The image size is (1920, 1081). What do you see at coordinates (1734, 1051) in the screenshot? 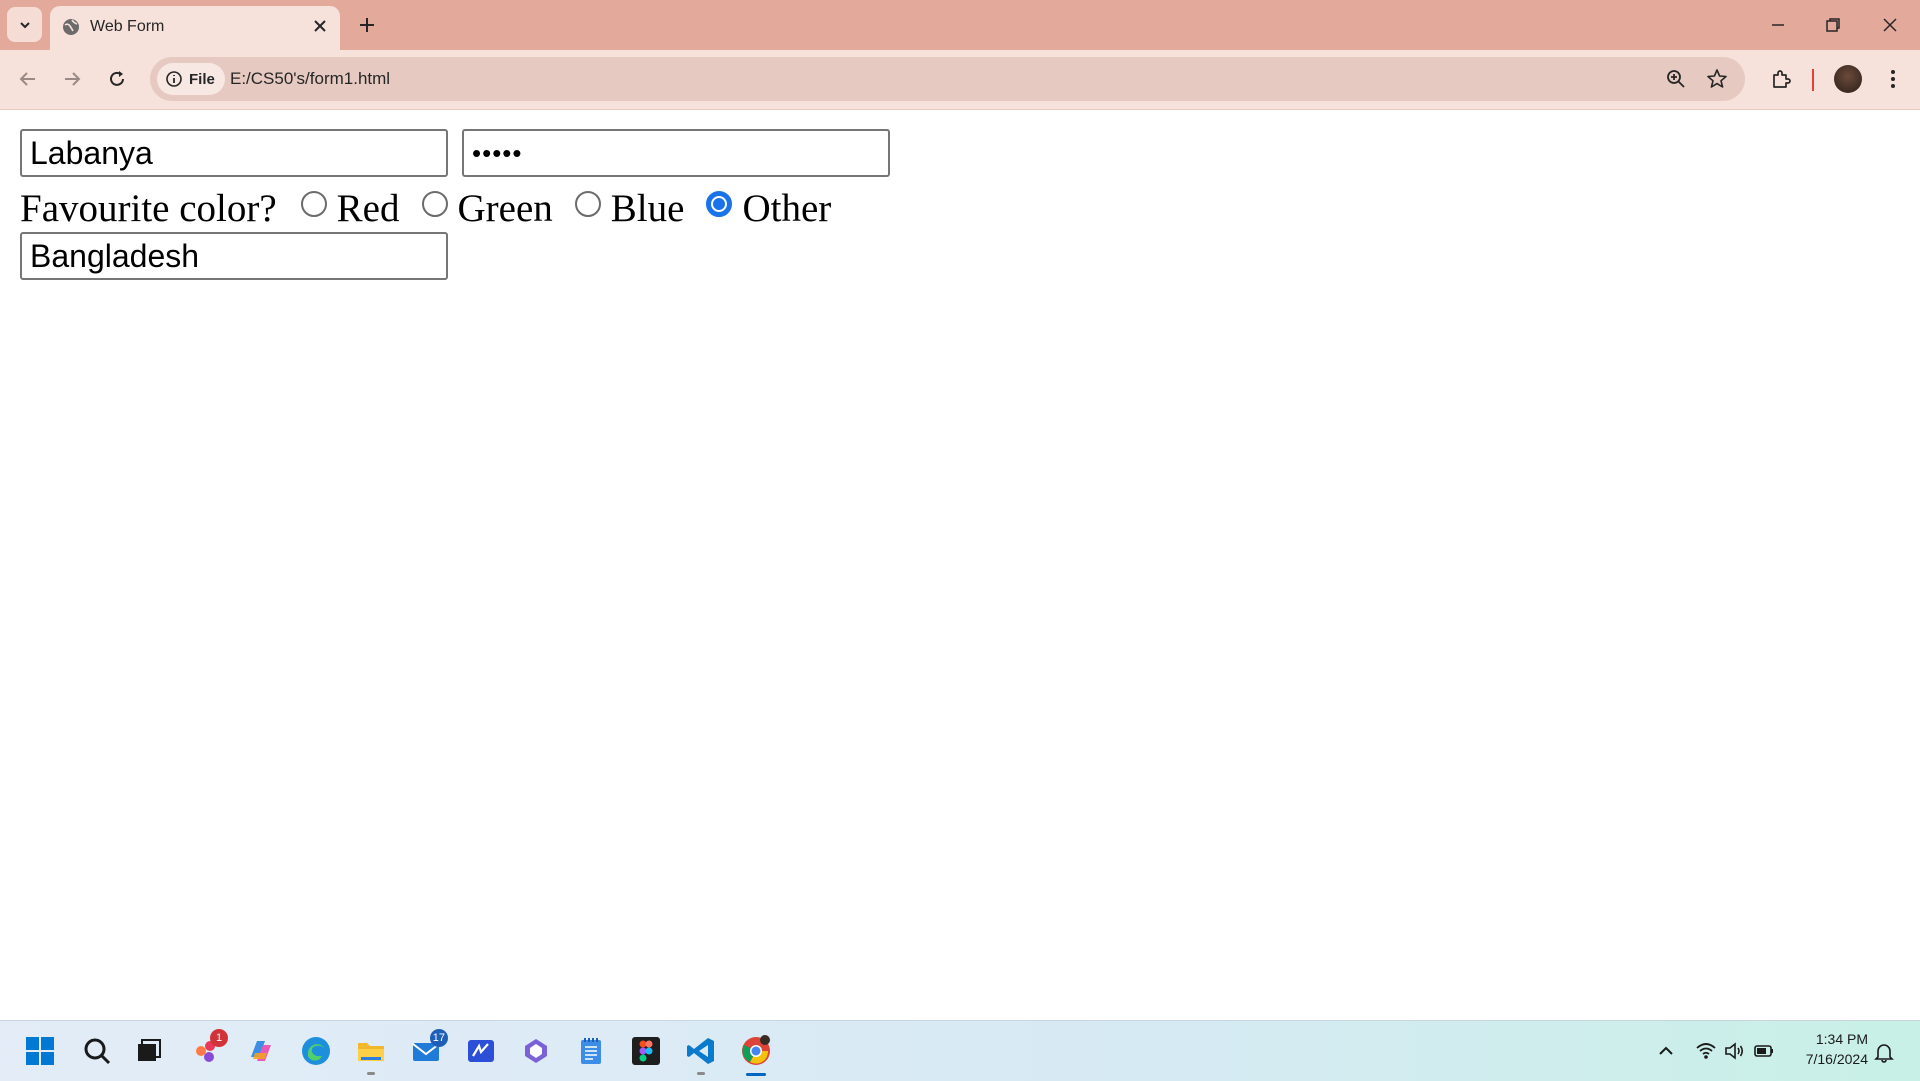
I see `volume-icon` at bounding box center [1734, 1051].